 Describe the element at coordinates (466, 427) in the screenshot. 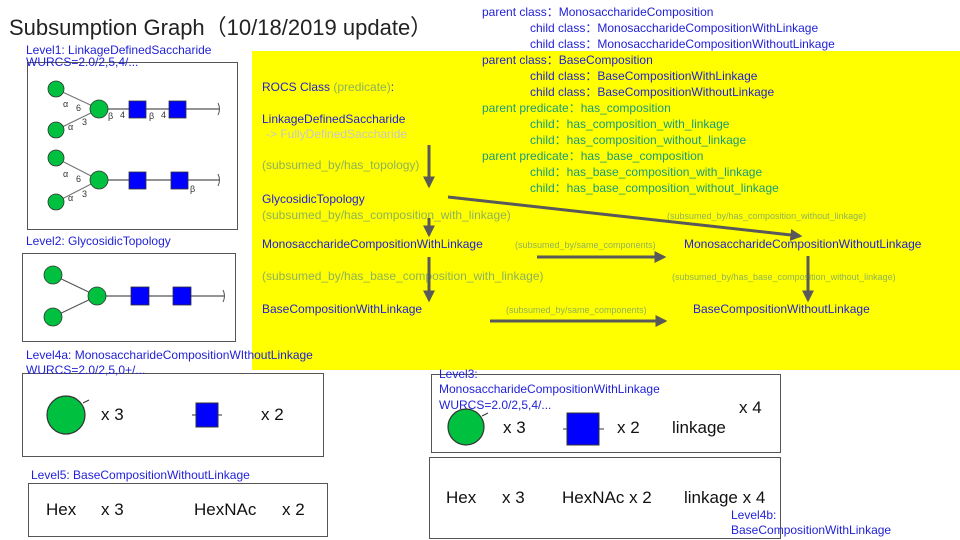

I see `hex-icon` at that location.